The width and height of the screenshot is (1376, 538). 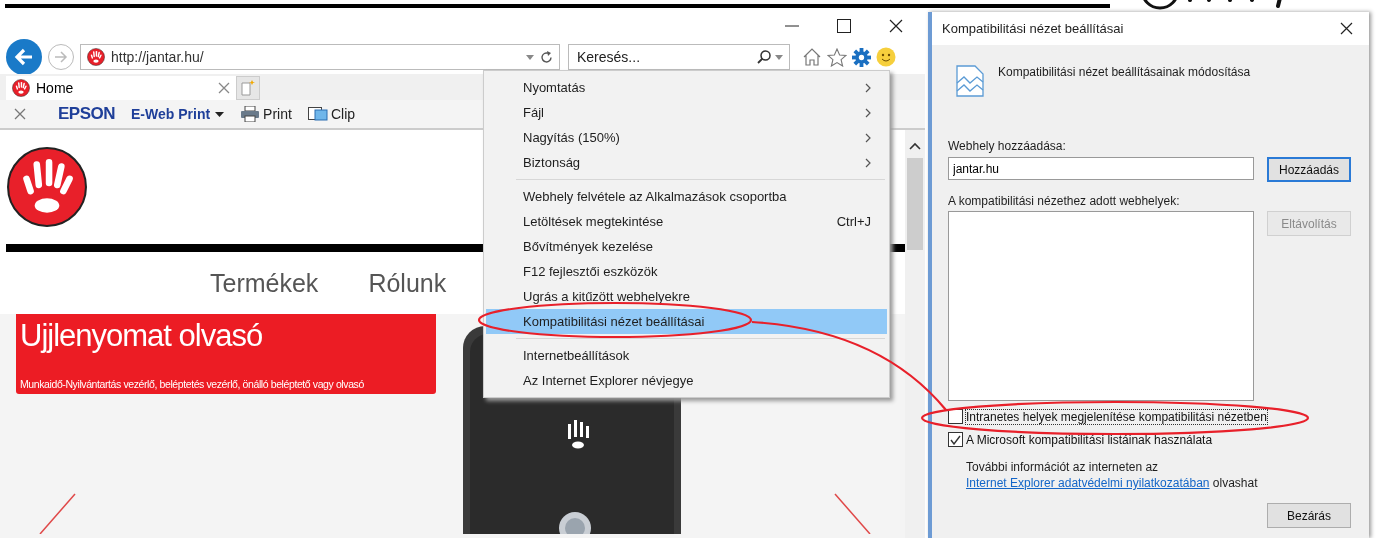 I want to click on back-button, so click(x=24, y=57).